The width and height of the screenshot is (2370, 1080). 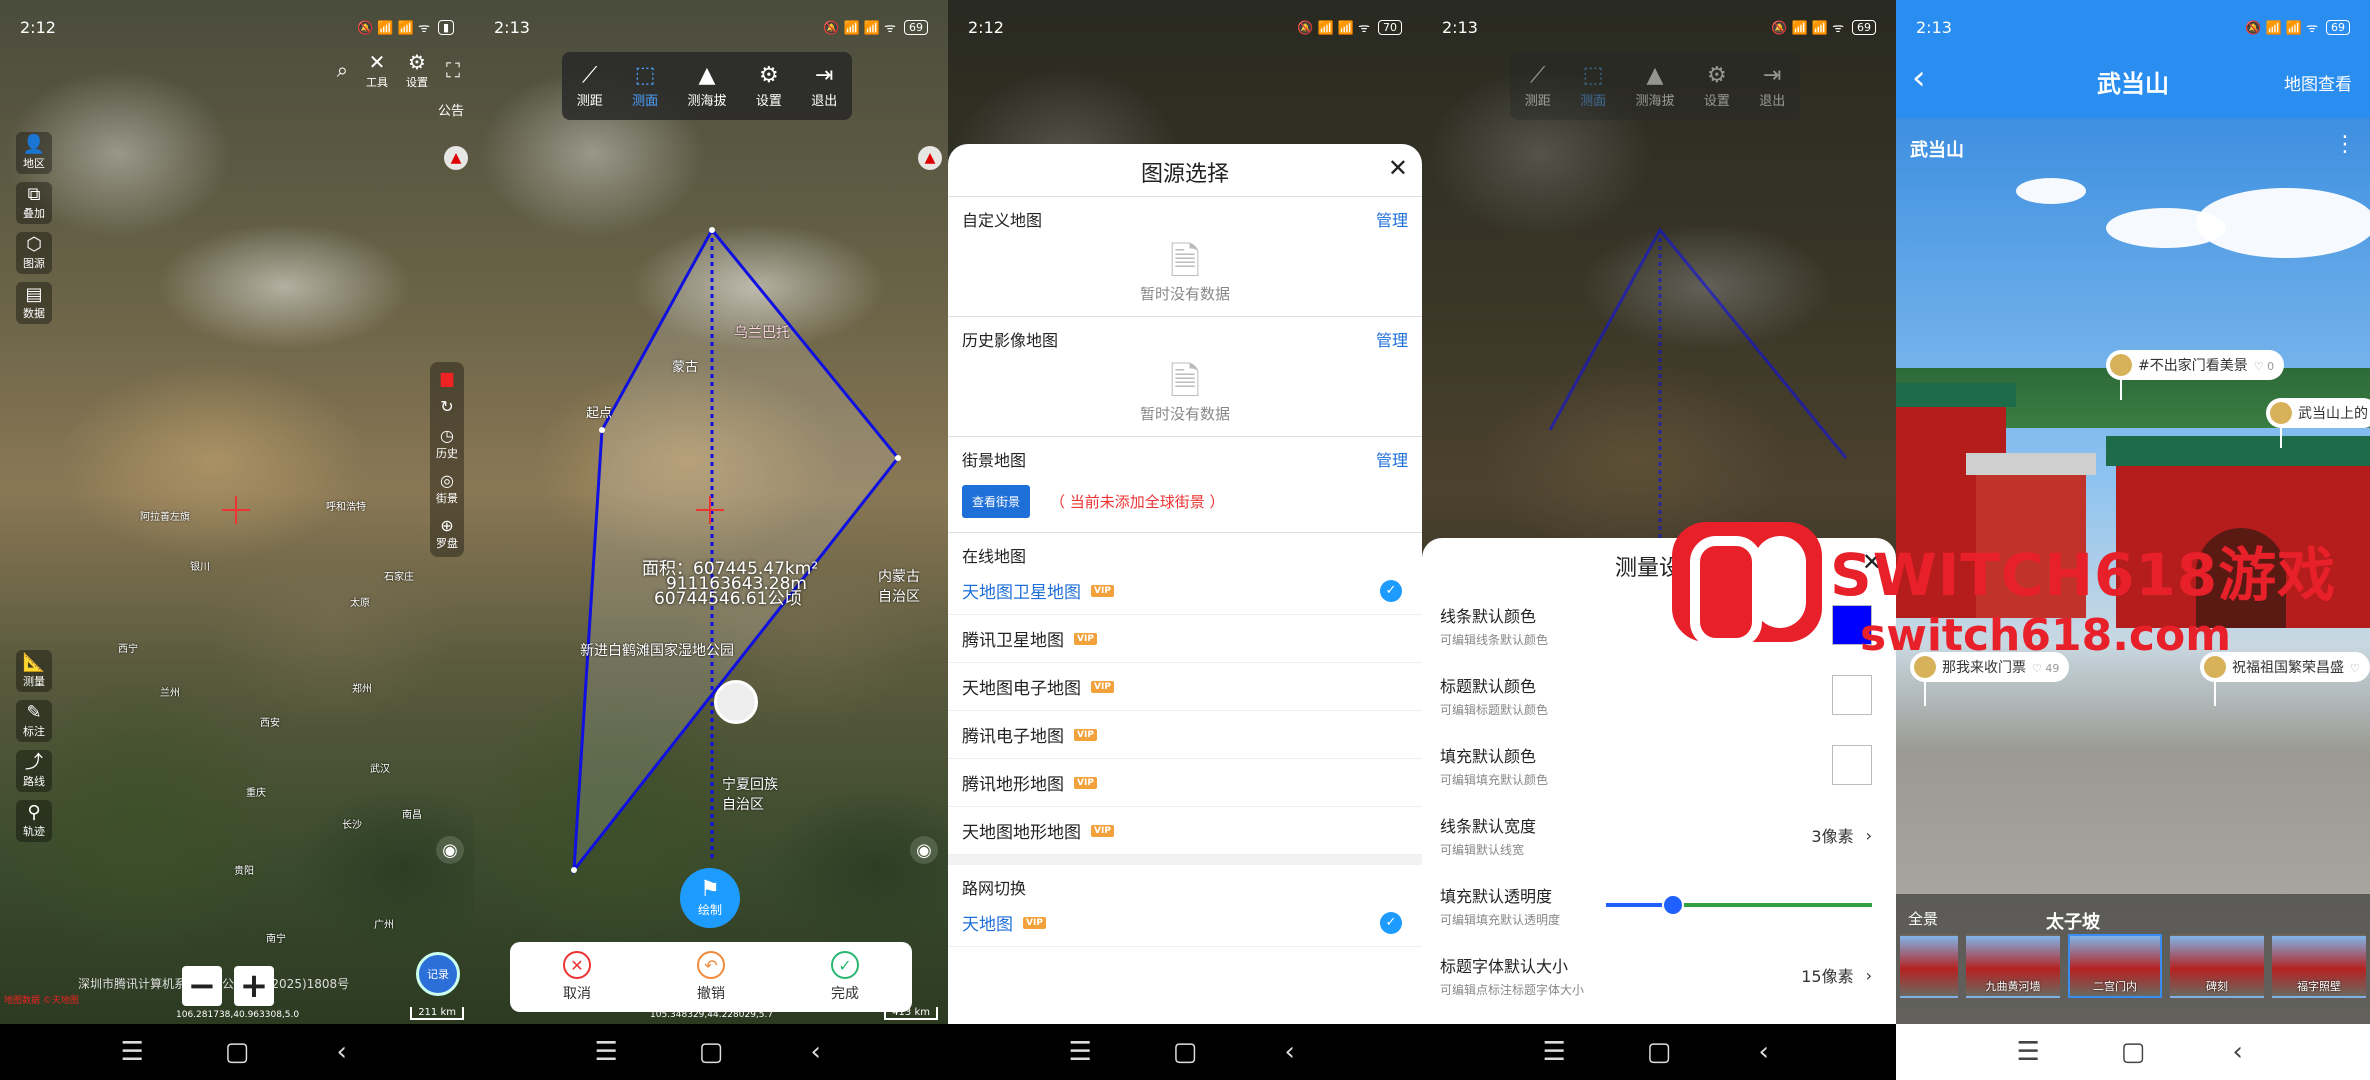 I want to click on setting-title-color: 标题默认颜色 可编辑标题默认颜色, so click(x=1659, y=695).